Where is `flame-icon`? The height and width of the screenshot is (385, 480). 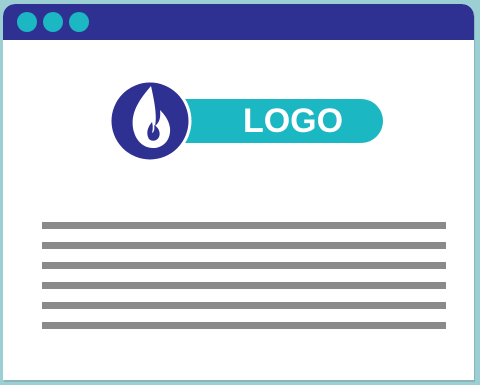
flame-icon is located at coordinates (150, 121).